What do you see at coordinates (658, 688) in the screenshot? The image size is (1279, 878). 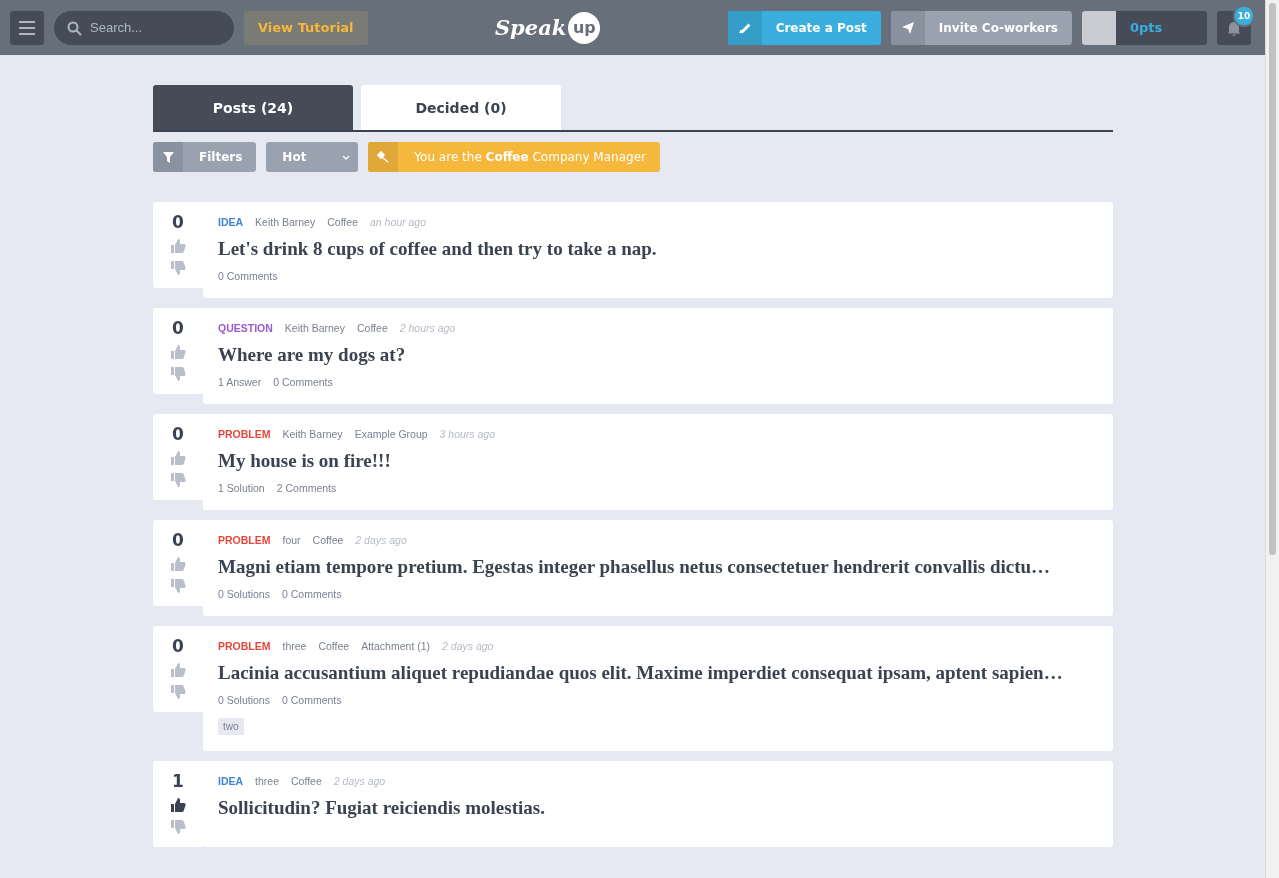 I see `post-card: PROBLEM three Coffee Attachment (1) 2 days ago Lacinia accusantium aliquet repudiandae quos elit. Maxime imperdiet consequat ipsam, aptent sapien… 0 Solutions 0 Comments two` at bounding box center [658, 688].